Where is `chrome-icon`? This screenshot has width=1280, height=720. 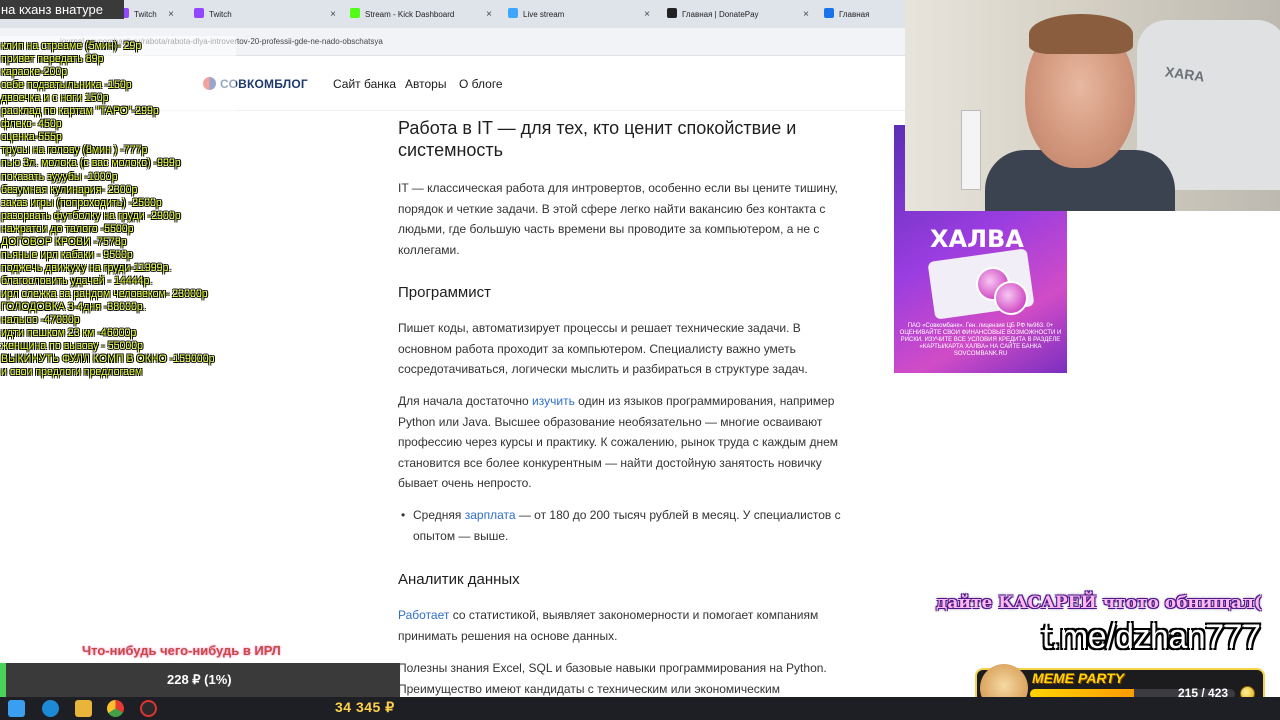 chrome-icon is located at coordinates (115, 708).